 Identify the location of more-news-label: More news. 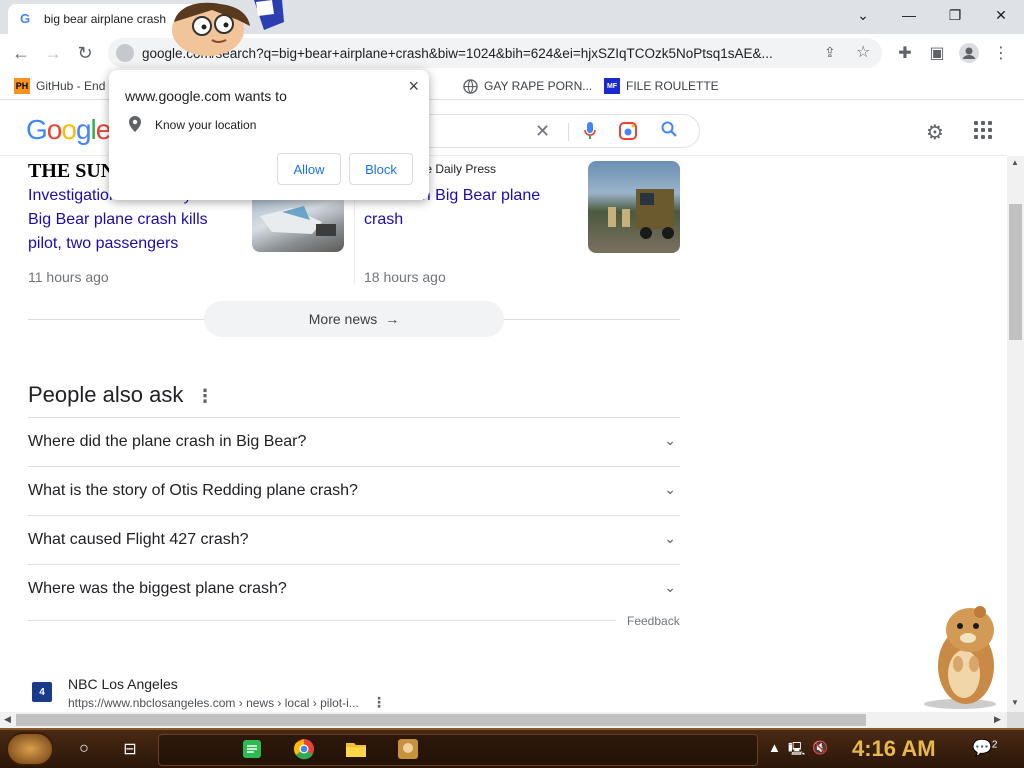
(343, 319).